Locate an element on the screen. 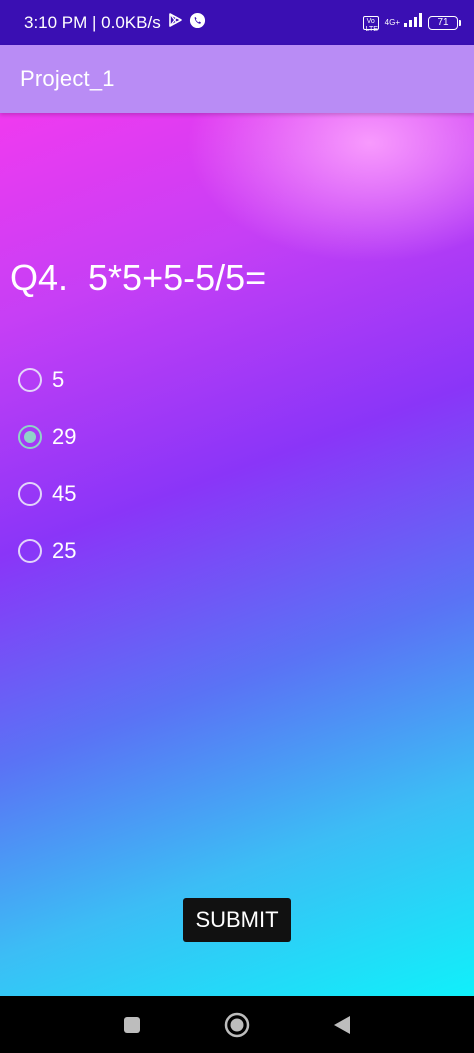 This screenshot has height=1053, width=474. option-label: 45 is located at coordinates (64, 493).